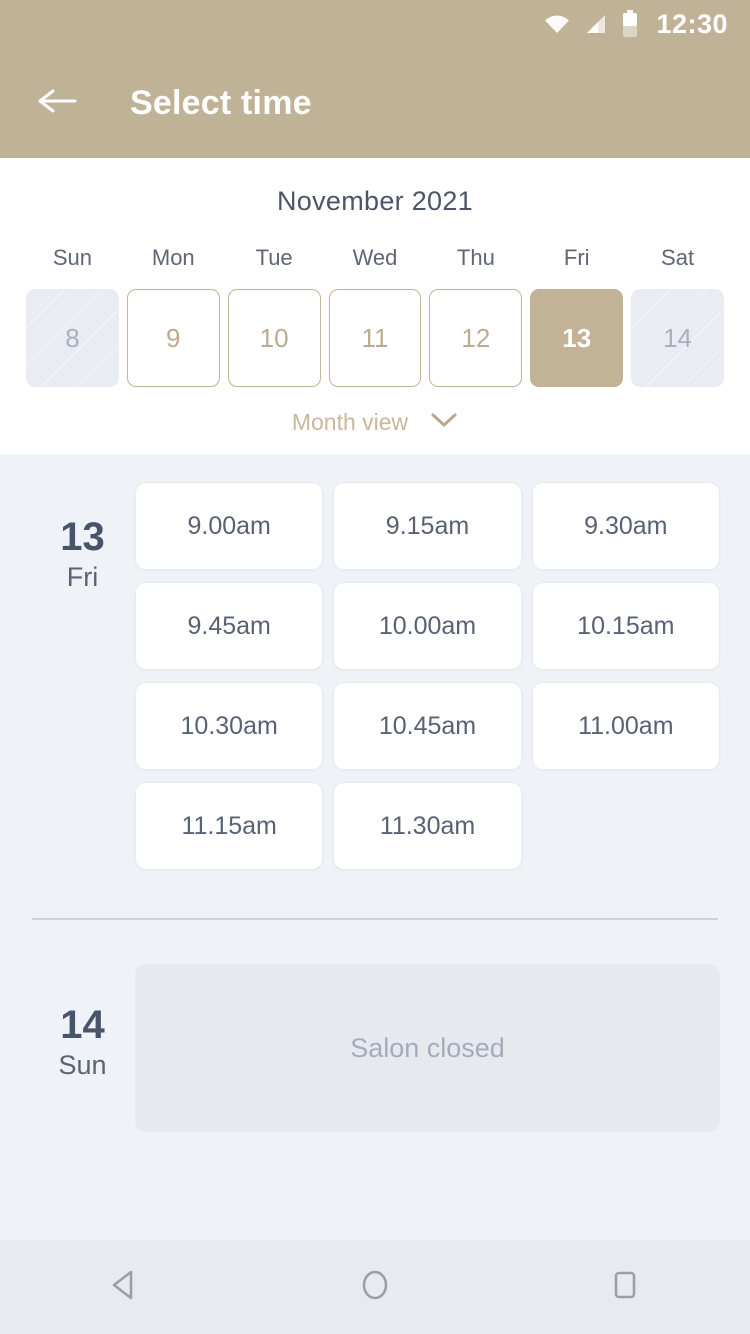 This screenshot has width=750, height=1334. Describe the element at coordinates (596, 24) in the screenshot. I see `signal-icon` at that location.